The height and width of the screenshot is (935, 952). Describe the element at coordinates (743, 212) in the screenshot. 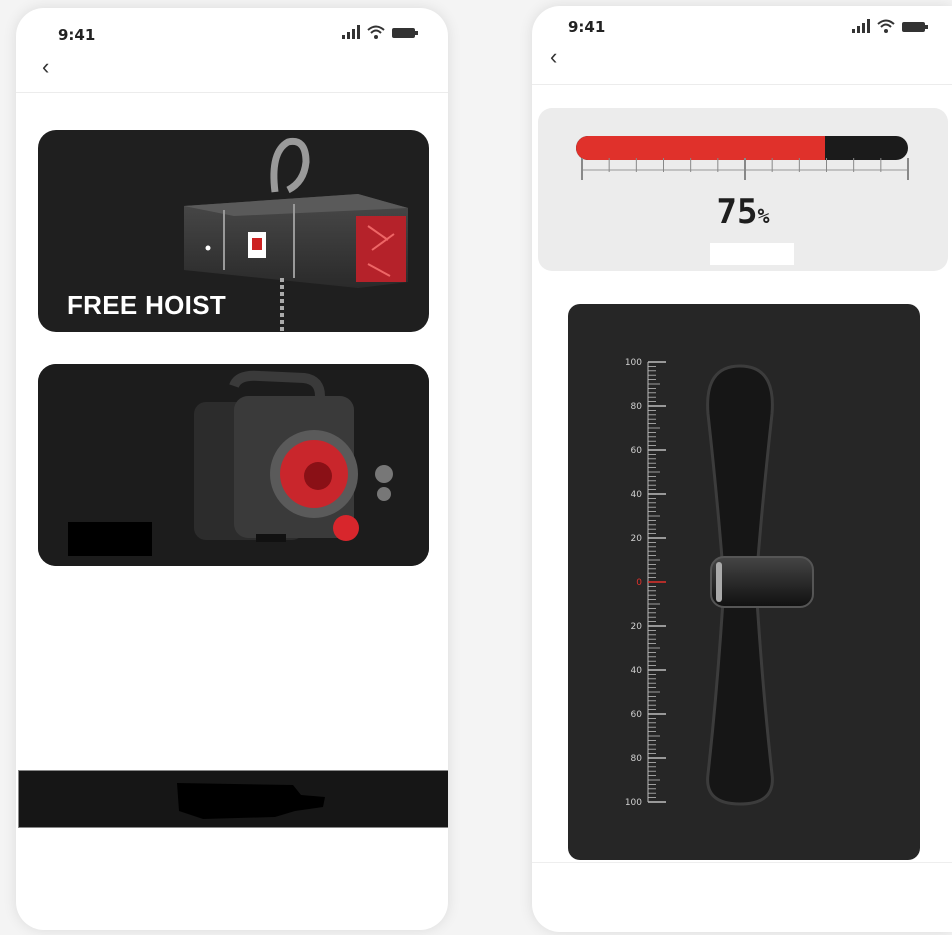

I see `load-gauge-value: 75%` at that location.